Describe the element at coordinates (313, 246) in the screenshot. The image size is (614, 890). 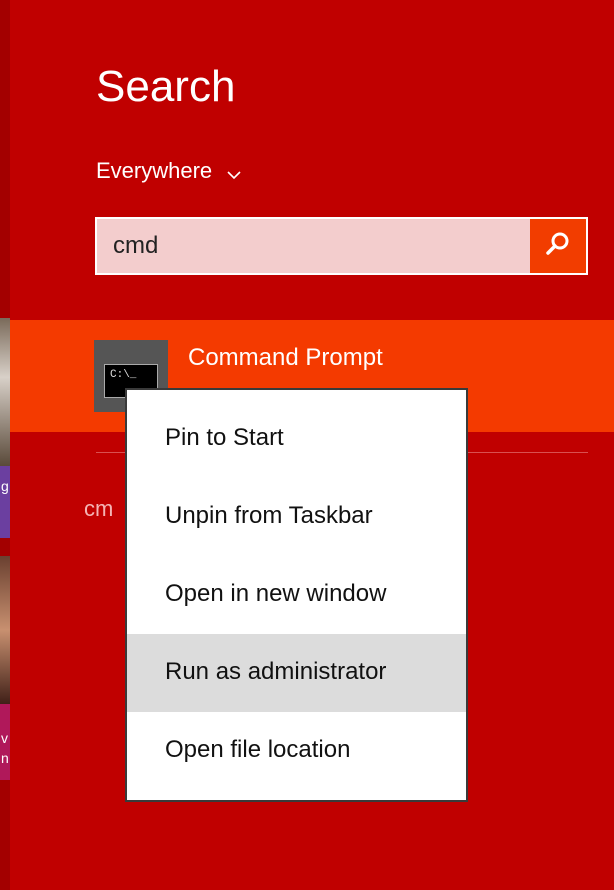
I see `search-input` at that location.